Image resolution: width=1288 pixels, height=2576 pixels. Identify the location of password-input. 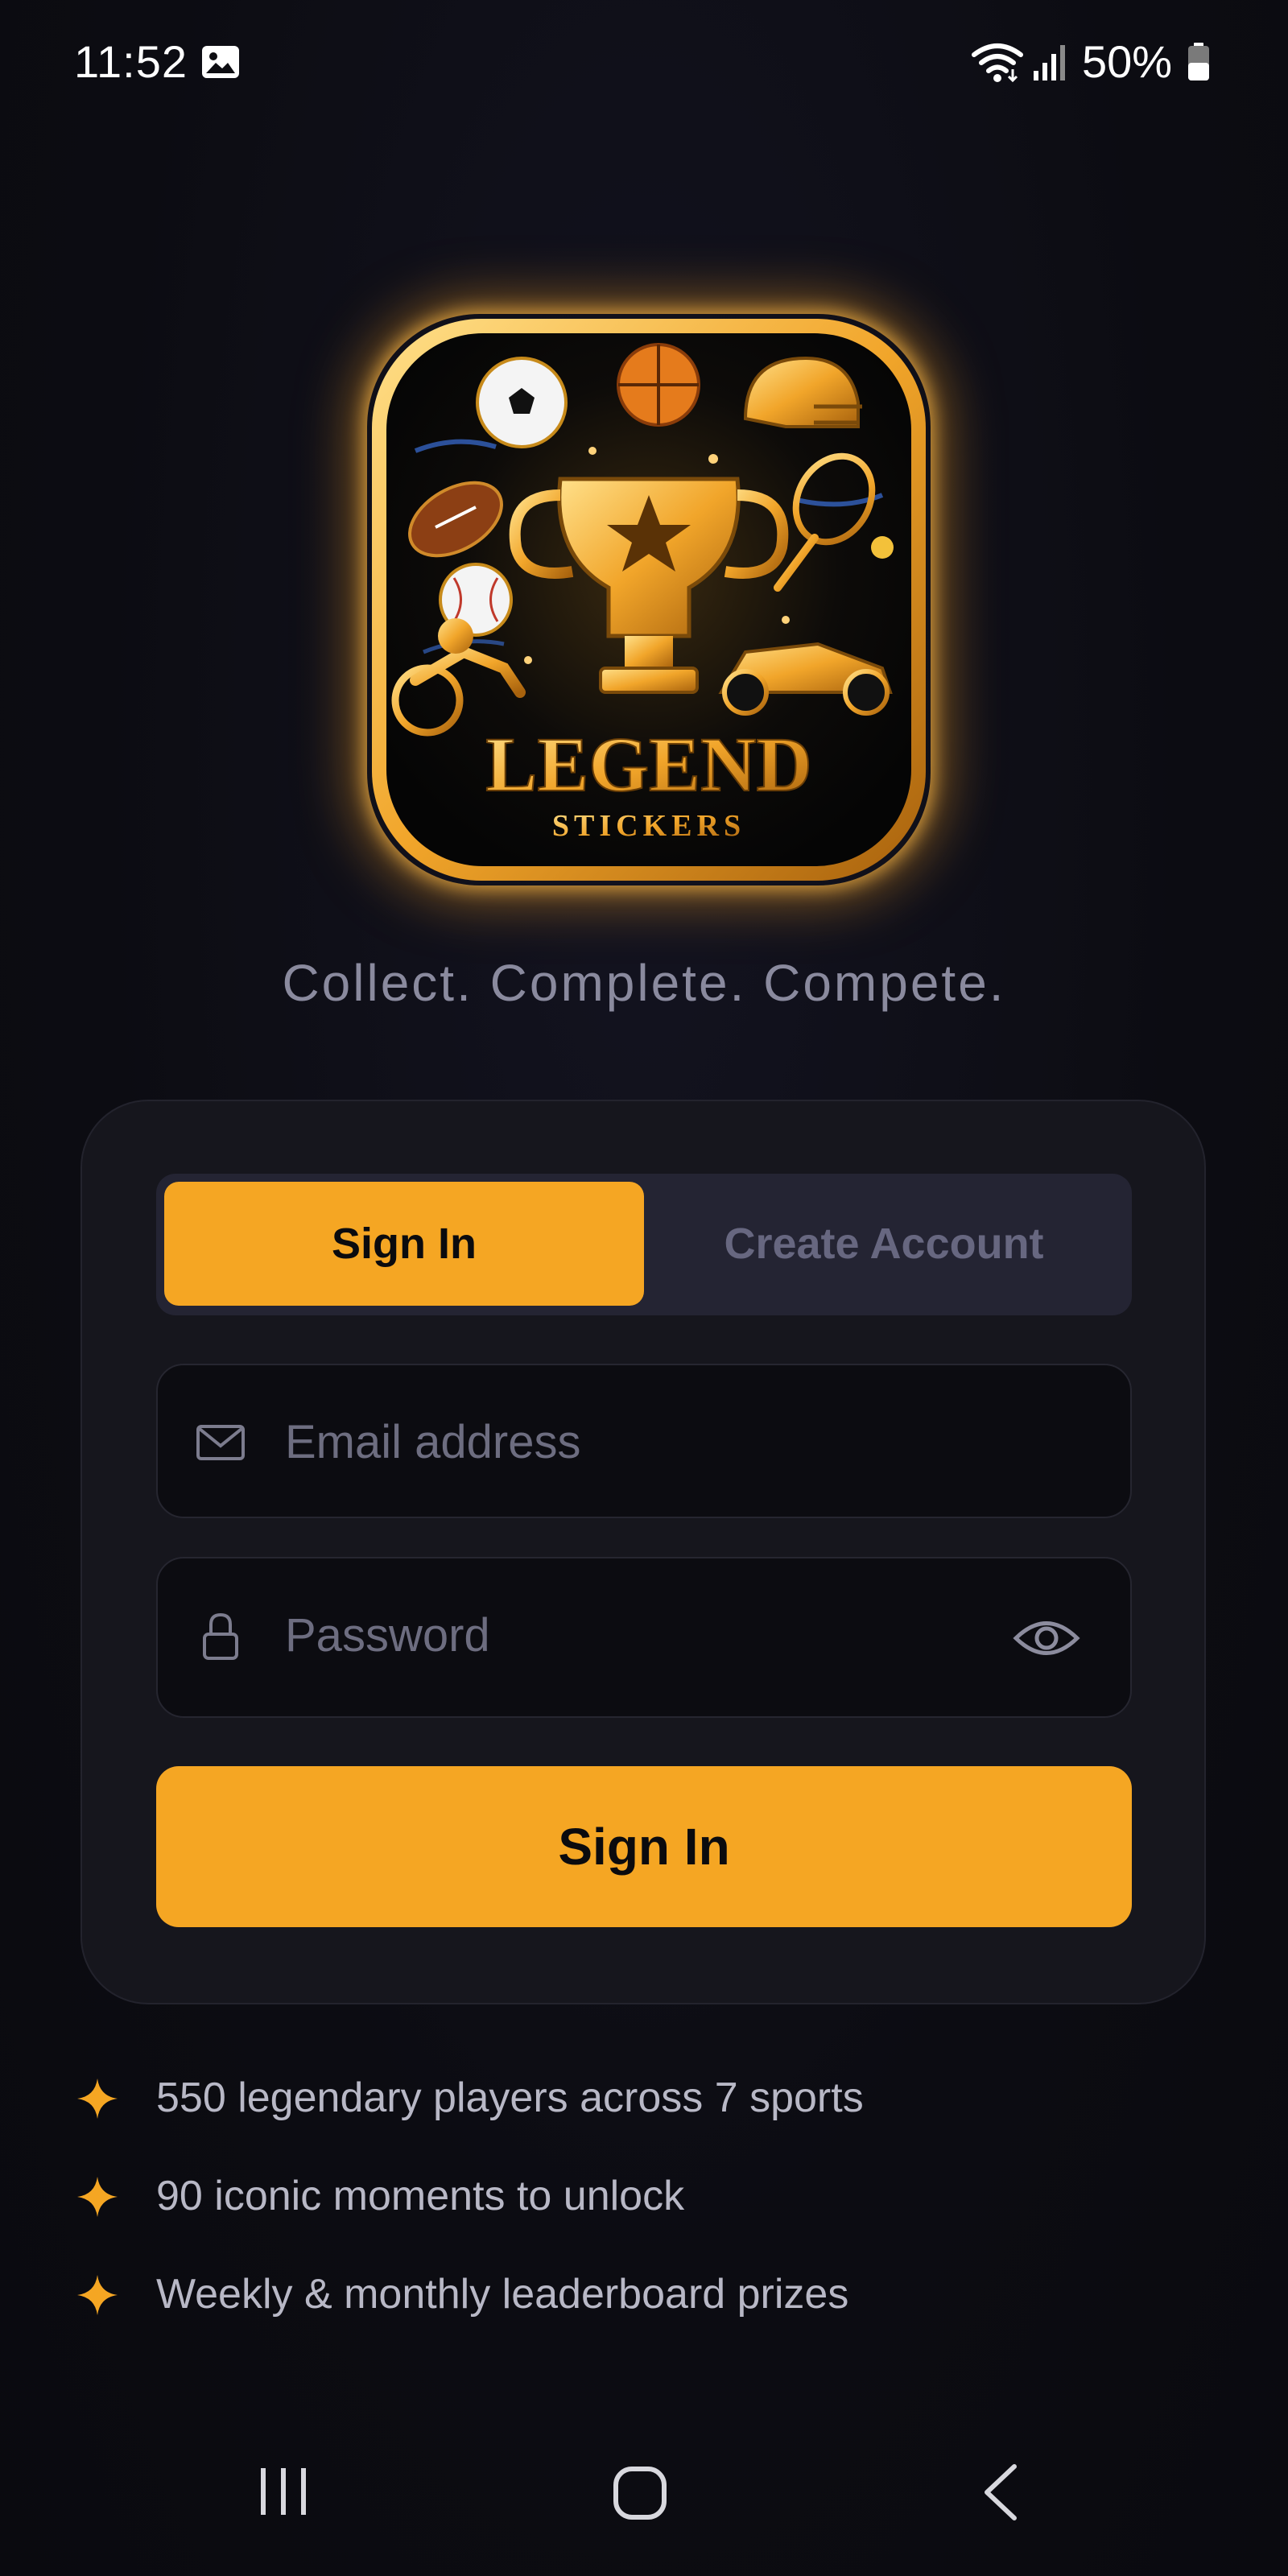
(631, 1635).